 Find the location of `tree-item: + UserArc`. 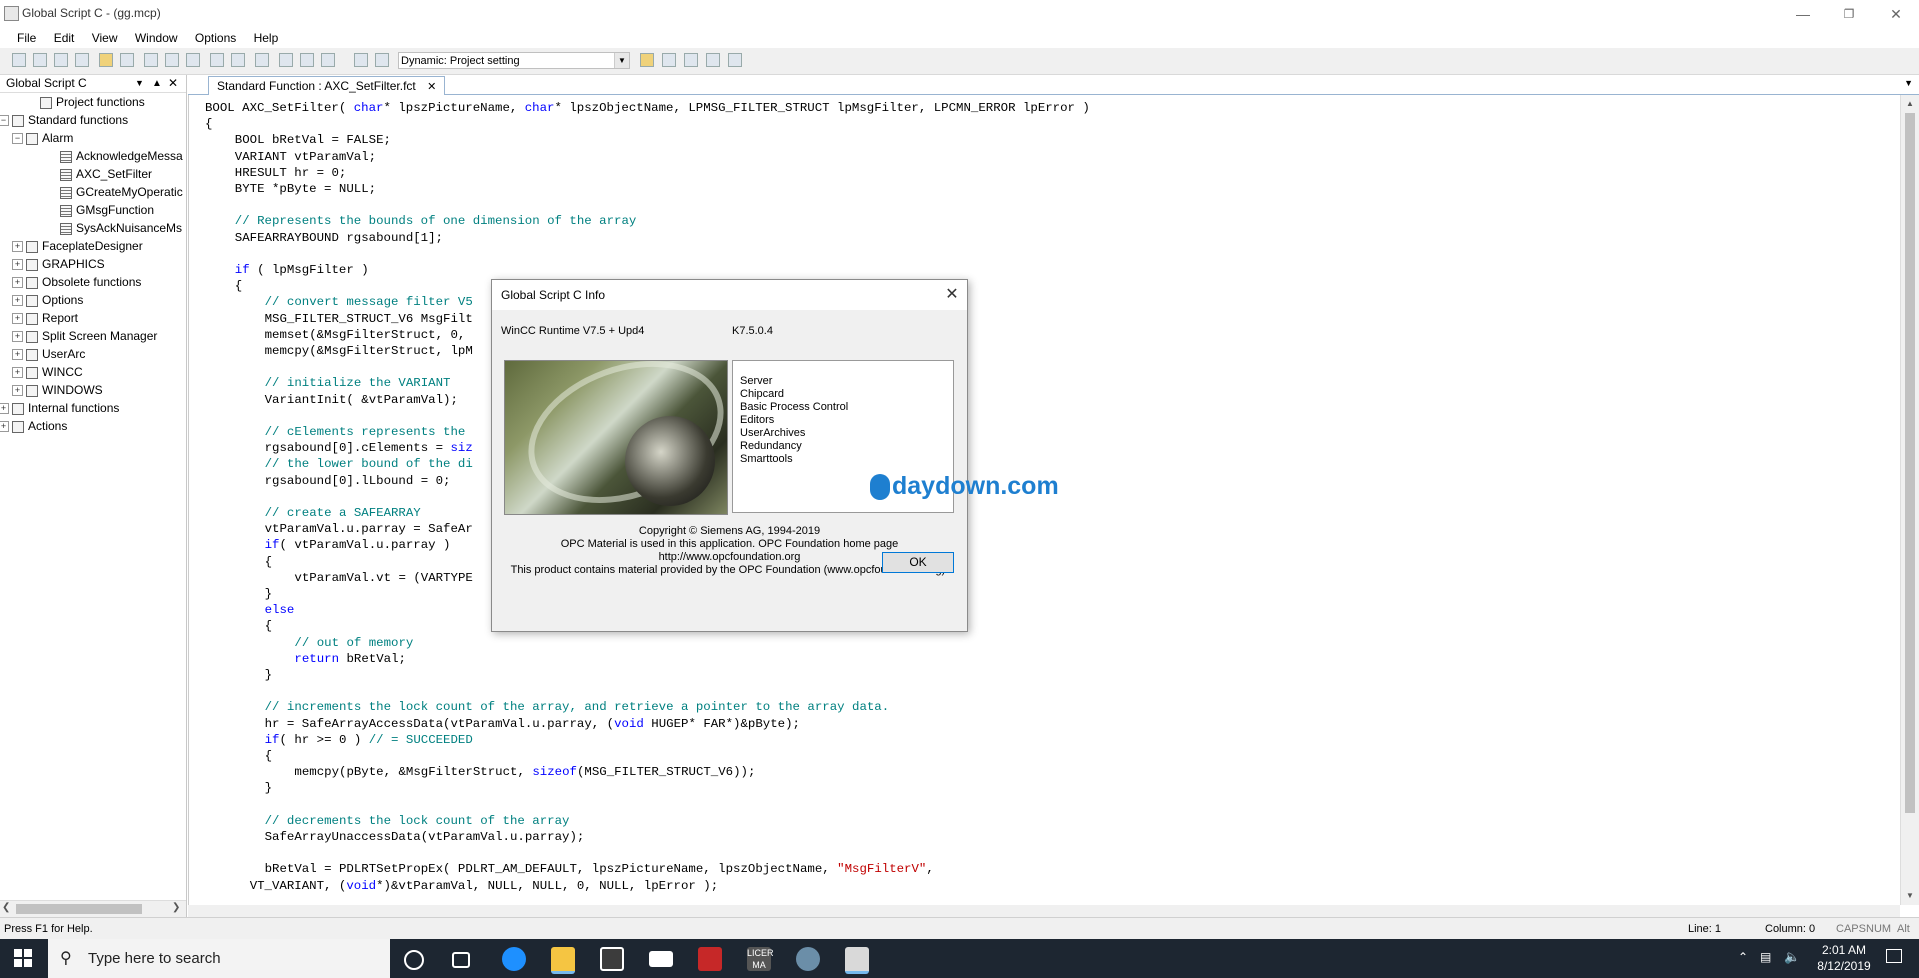

tree-item: + UserArc is located at coordinates (48, 354).